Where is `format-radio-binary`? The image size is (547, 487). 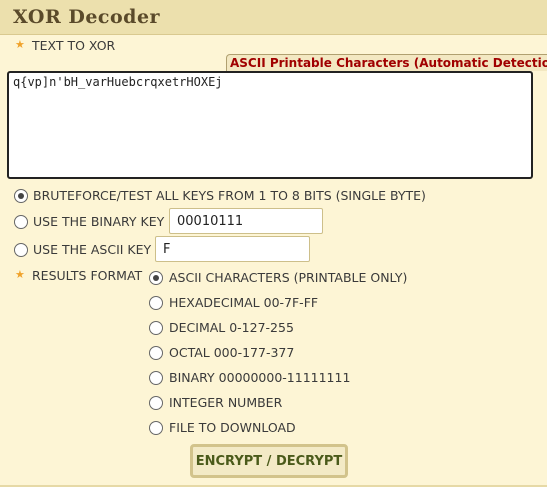
format-radio-binary is located at coordinates (156, 378).